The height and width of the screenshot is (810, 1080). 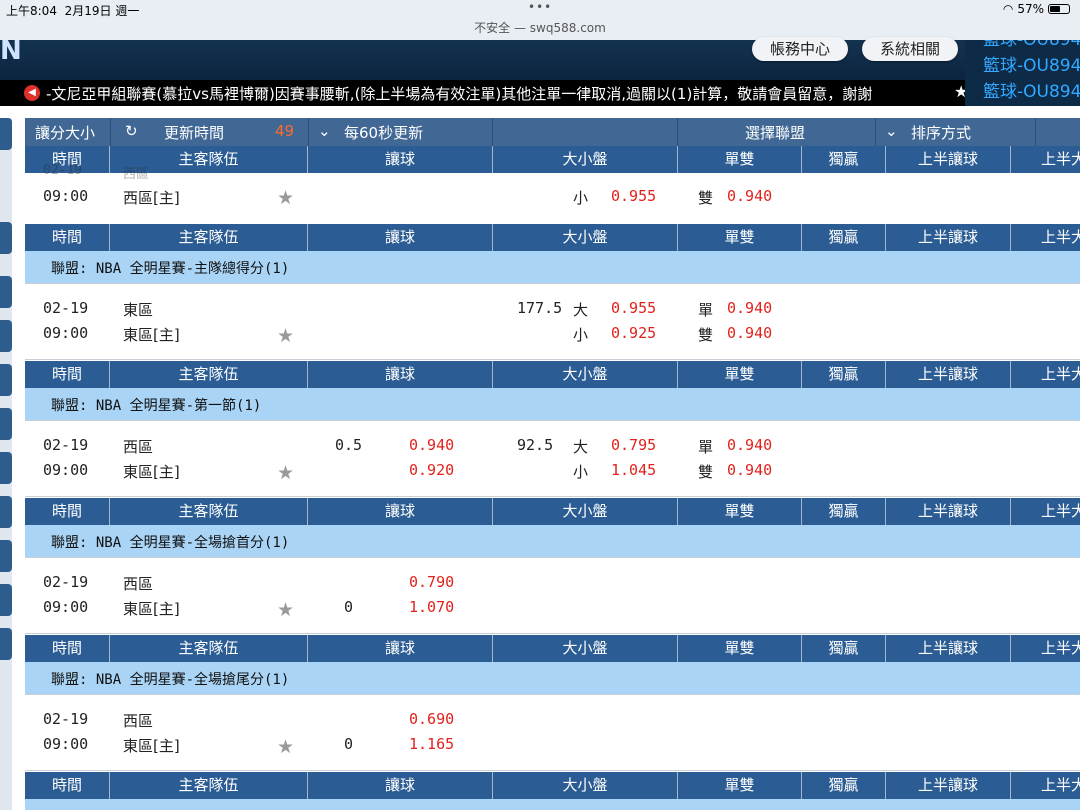 What do you see at coordinates (540, 7) in the screenshot?
I see `tab-dots: •••` at bounding box center [540, 7].